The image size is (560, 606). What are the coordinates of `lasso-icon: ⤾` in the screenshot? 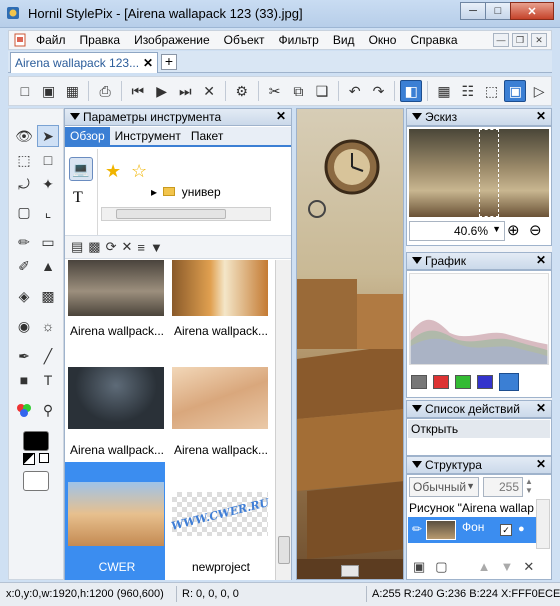 It's located at (24, 184).